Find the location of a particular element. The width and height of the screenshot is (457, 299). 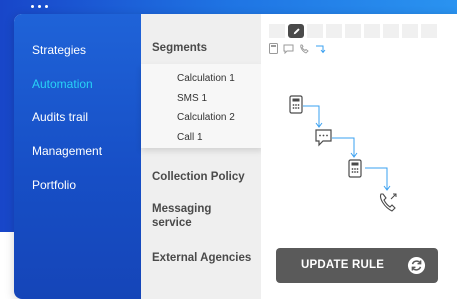

sidebar-item-strategies: Strategies is located at coordinates (59, 50).